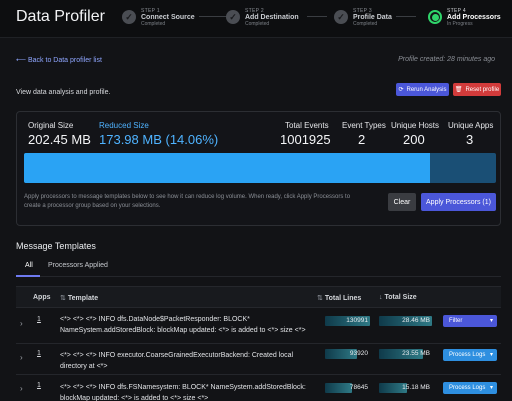  I want to click on step-profile-data: ✓ STEP 3 Profile Data Completed, so click(363, 17).